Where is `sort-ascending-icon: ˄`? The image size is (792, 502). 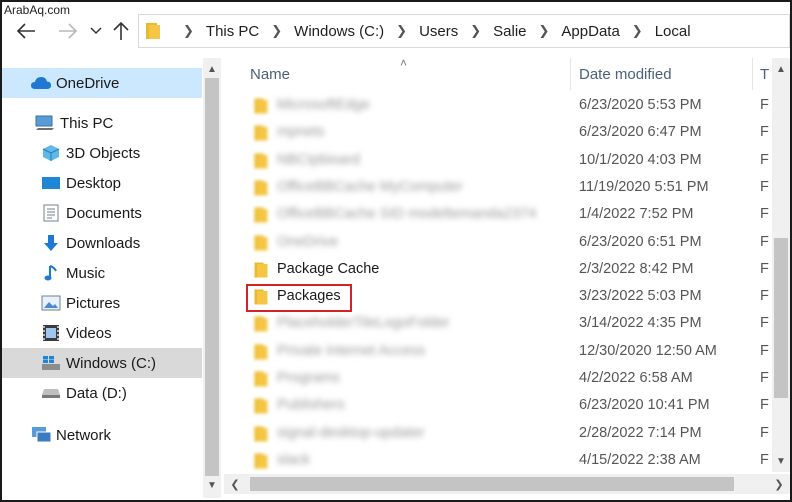 sort-ascending-icon: ˄ is located at coordinates (404, 64).